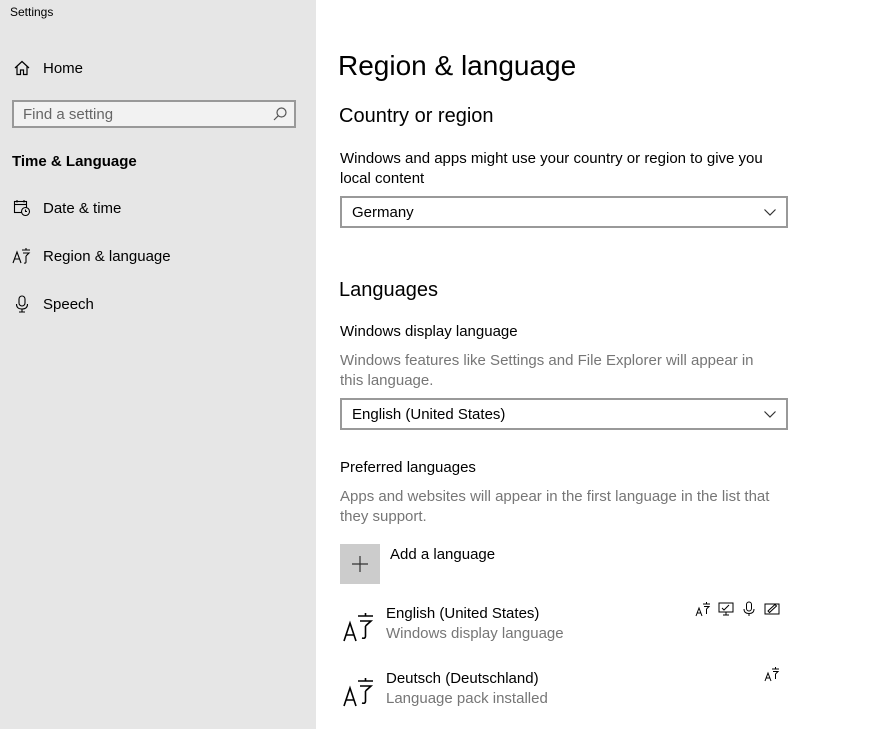 Image resolution: width=872 pixels, height=729 pixels. I want to click on add-language-button: Add a language, so click(417, 564).